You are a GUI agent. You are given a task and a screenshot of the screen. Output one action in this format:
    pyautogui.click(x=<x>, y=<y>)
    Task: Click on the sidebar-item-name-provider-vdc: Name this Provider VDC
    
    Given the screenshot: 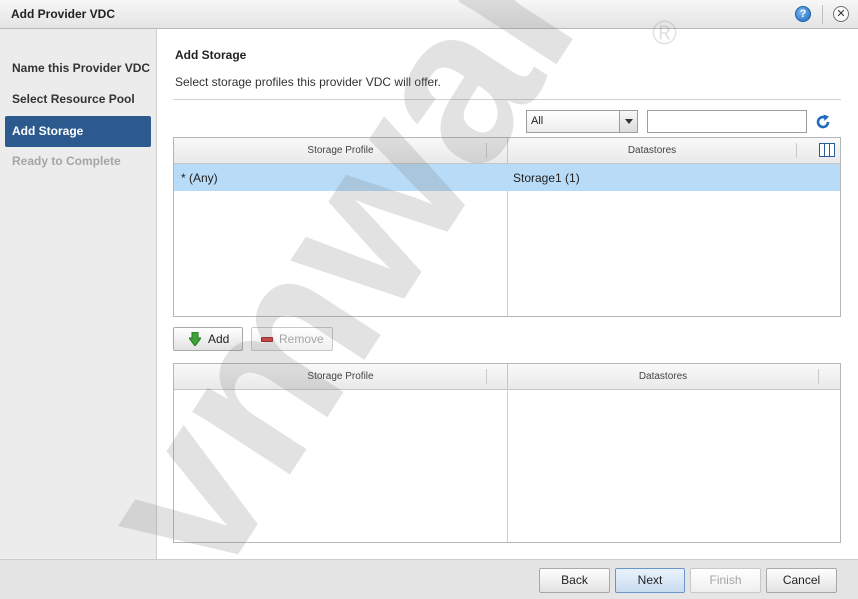 What is the action you would take?
    pyautogui.click(x=78, y=68)
    